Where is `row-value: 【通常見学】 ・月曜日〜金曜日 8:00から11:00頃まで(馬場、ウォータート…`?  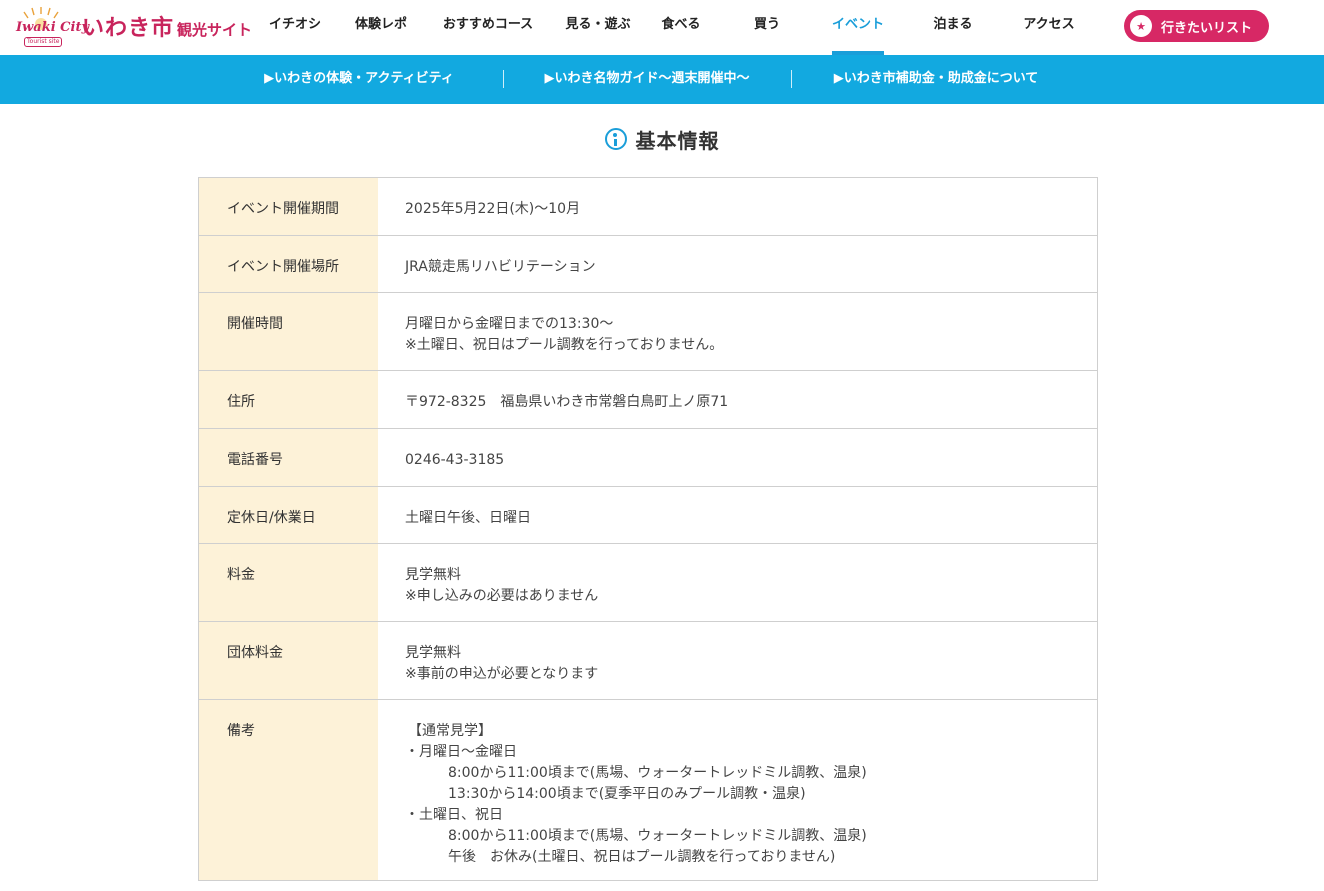
row-value: 【通常見学】 ・月曜日〜金曜日 8:00から11:00頃まで(馬場、ウォータート… is located at coordinates (737, 790).